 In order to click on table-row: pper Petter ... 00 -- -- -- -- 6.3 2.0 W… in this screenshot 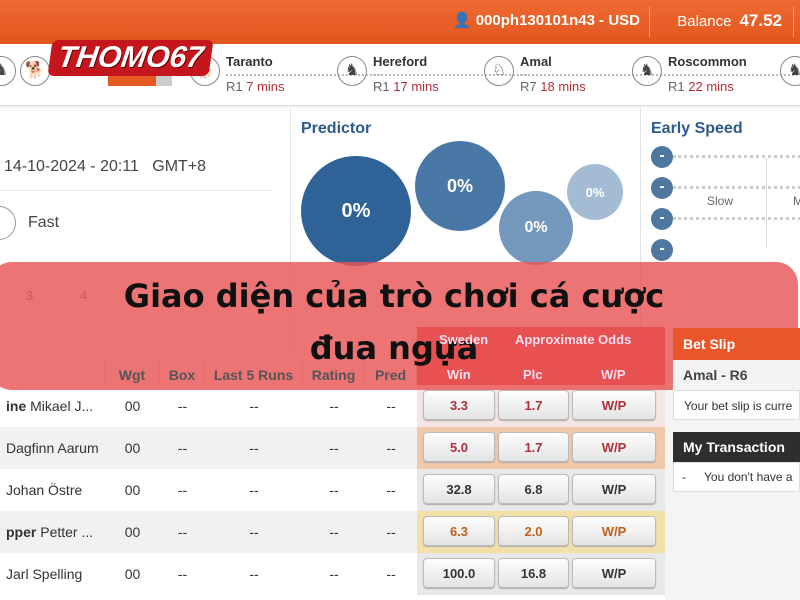, I will do `click(332, 532)`.